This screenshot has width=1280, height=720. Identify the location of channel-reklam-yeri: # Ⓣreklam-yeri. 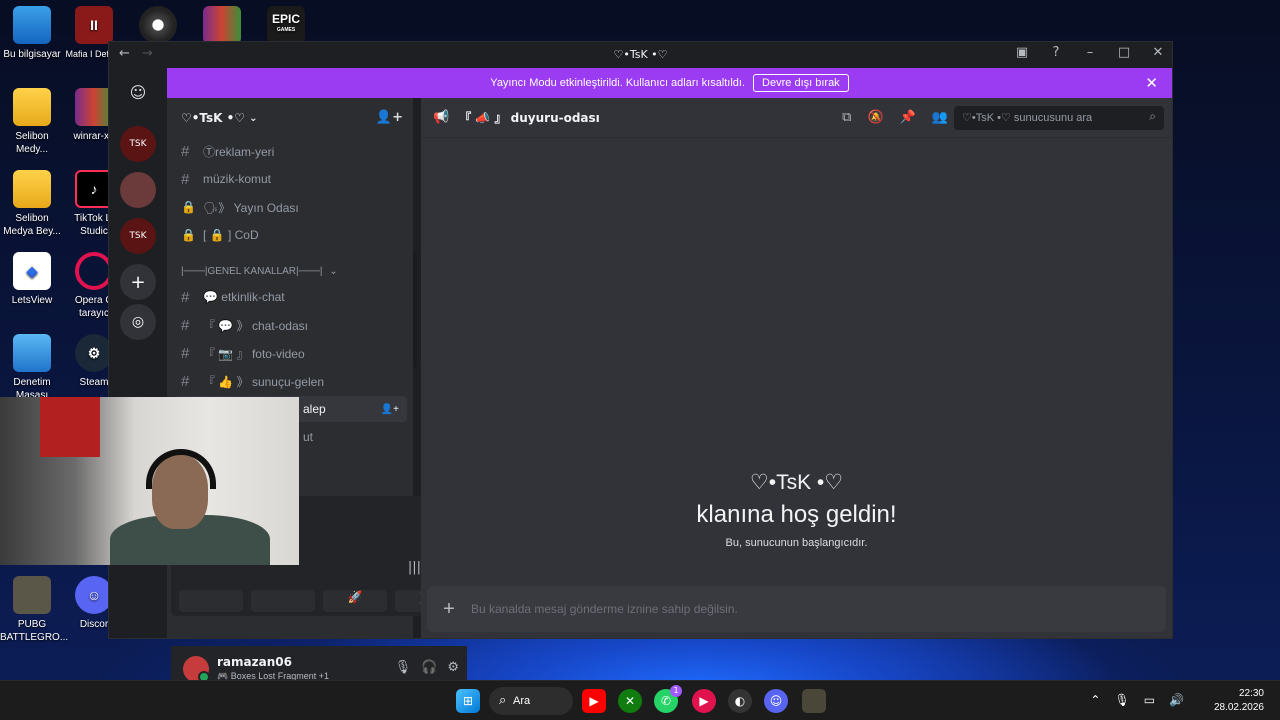
(291, 151).